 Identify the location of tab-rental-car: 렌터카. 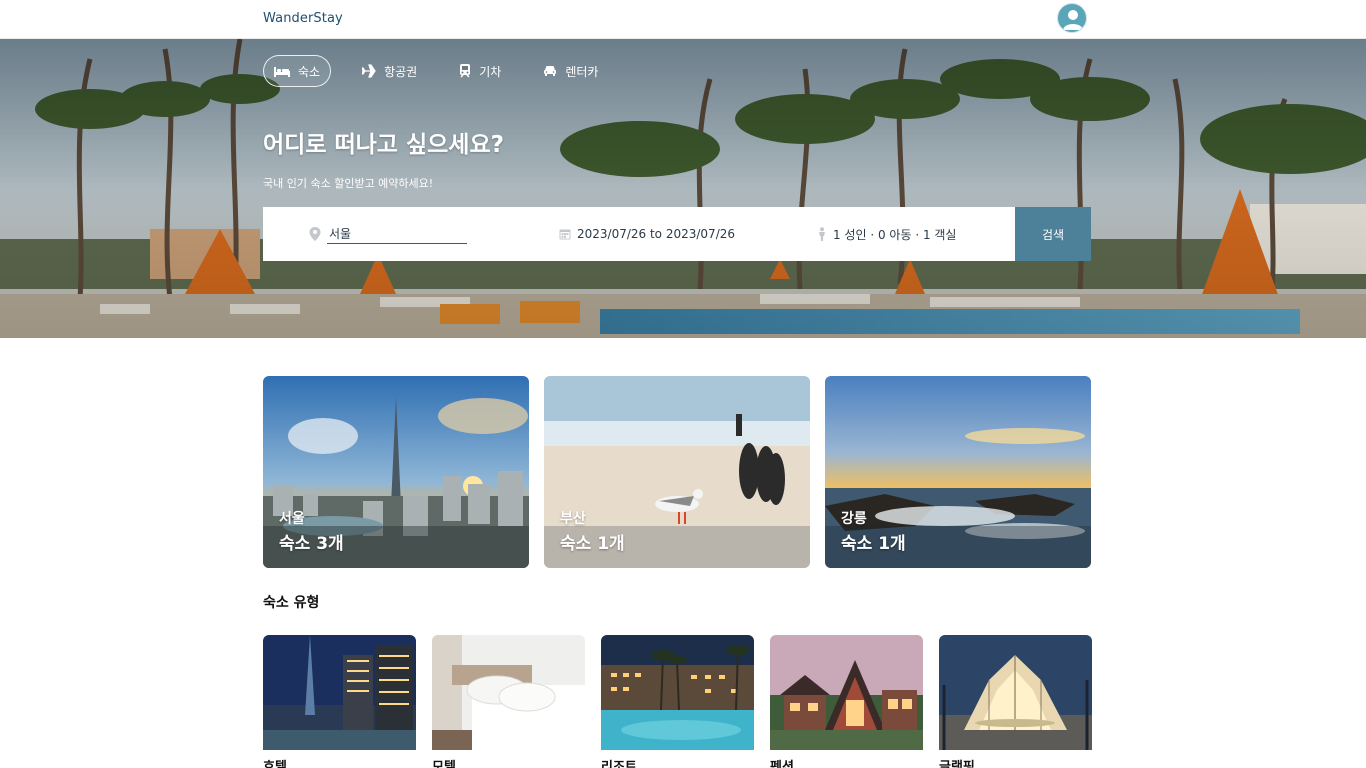
(570, 71).